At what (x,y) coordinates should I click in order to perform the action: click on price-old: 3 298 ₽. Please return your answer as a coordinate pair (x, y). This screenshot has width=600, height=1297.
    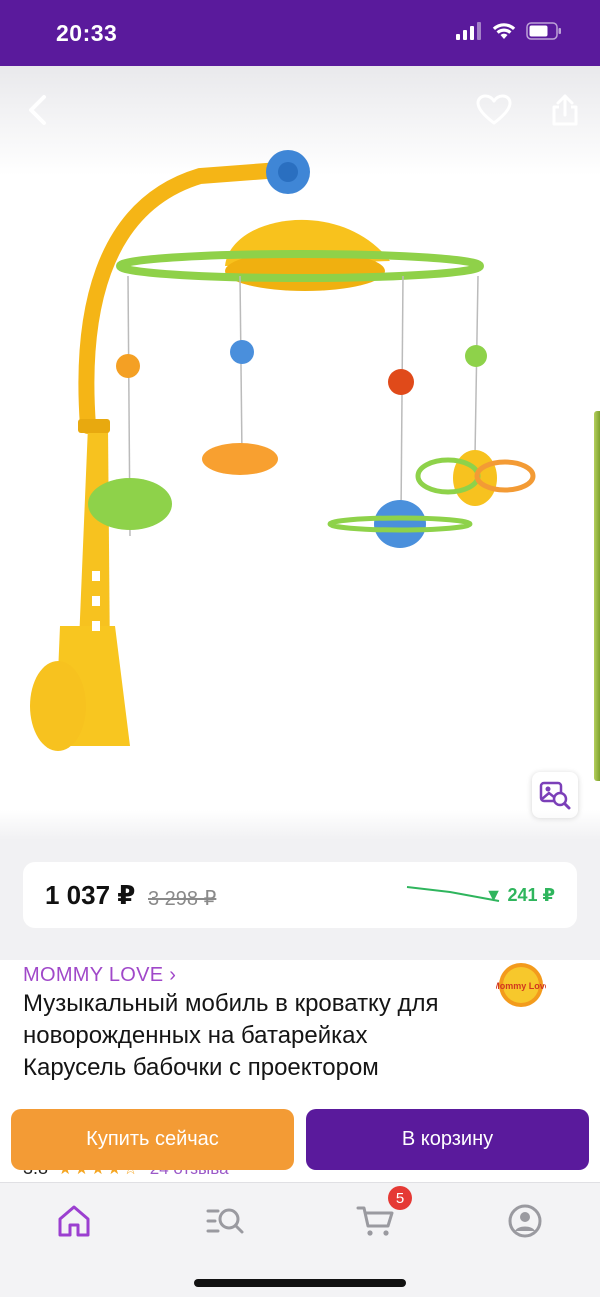
    Looking at the image, I should click on (182, 899).